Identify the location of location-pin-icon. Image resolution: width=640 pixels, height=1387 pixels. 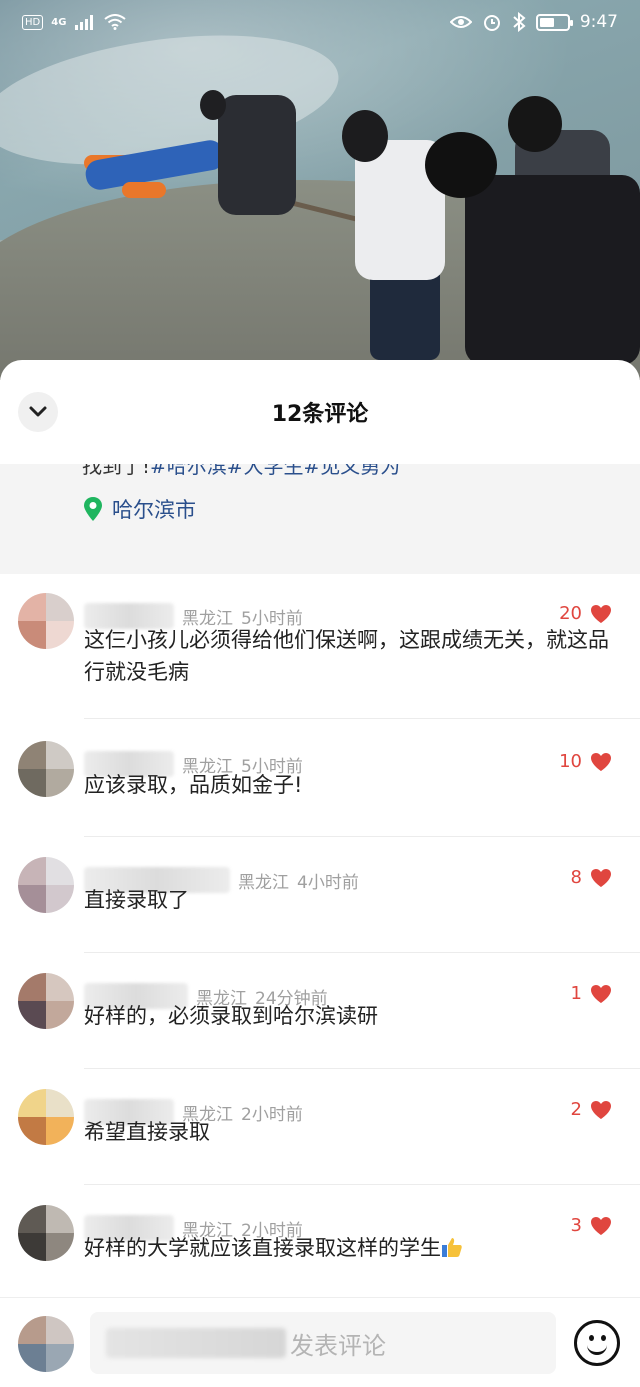
(93, 509).